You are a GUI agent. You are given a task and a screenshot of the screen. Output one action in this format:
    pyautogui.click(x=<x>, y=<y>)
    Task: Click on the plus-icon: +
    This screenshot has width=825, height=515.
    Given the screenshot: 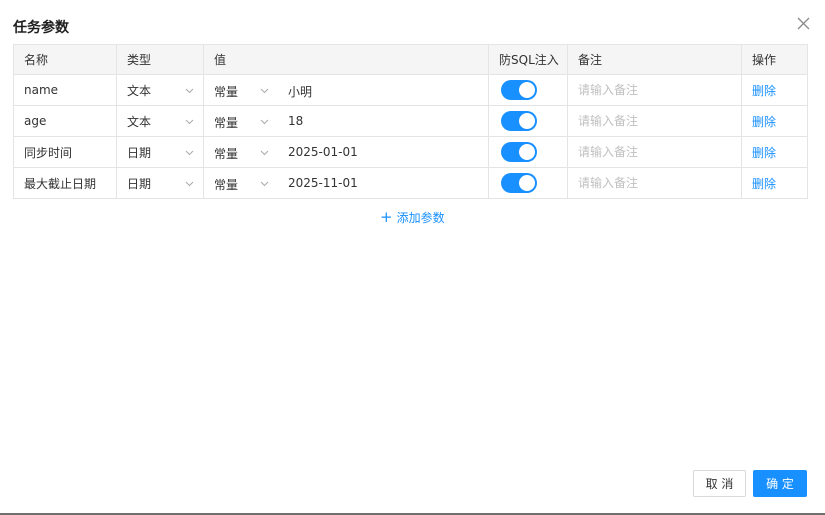 What is the action you would take?
    pyautogui.click(x=386, y=217)
    